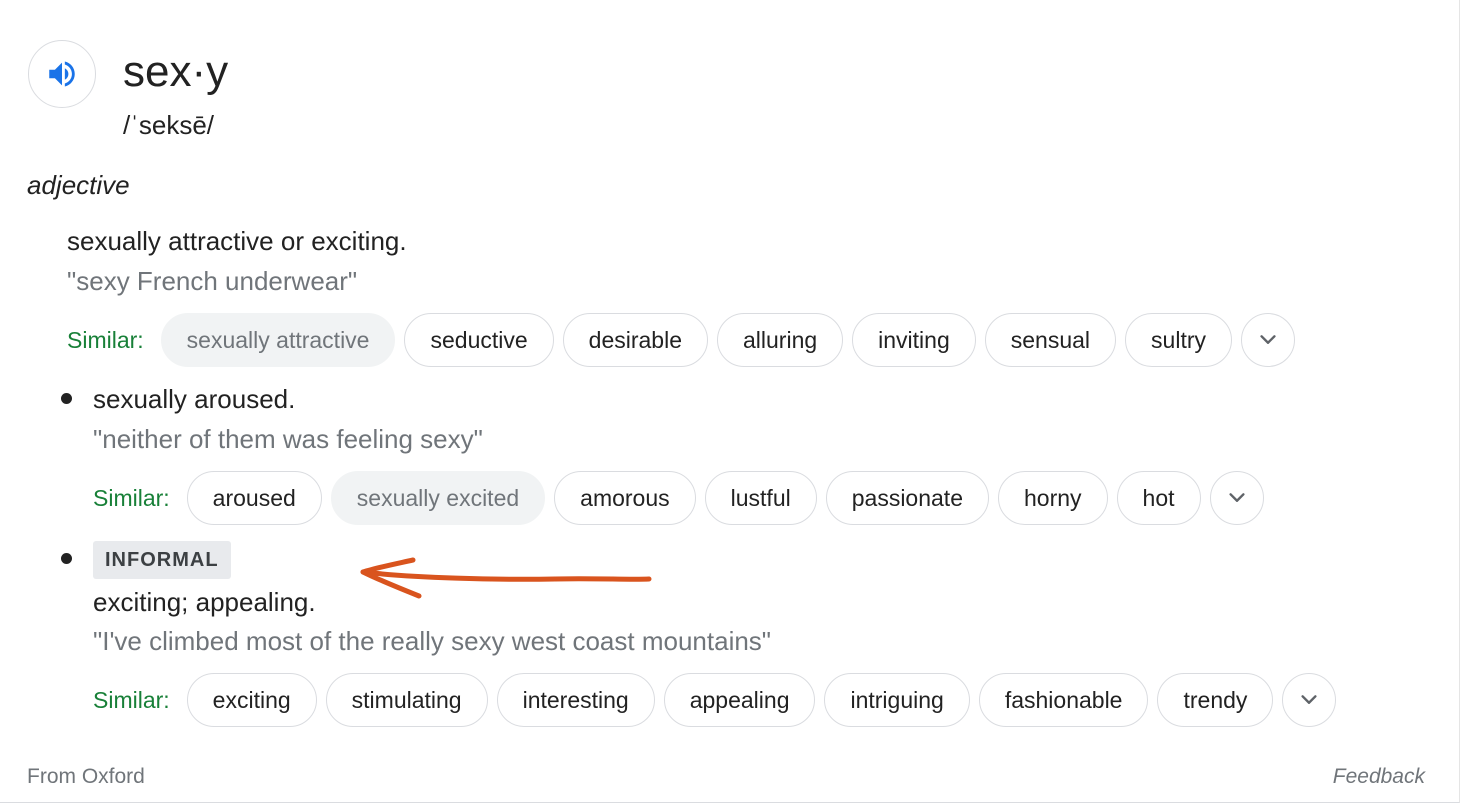 The height and width of the screenshot is (805, 1468). I want to click on similar-chip: desirable, so click(635, 340).